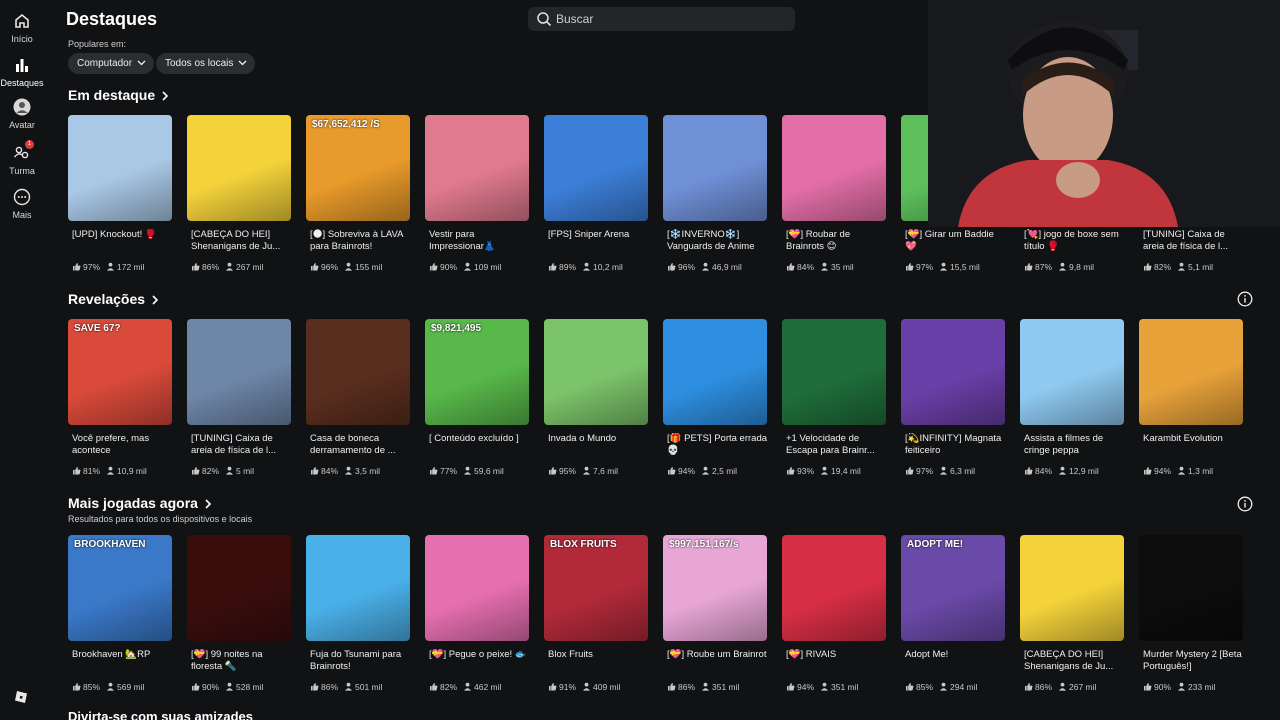 This screenshot has height=720, width=1280. Describe the element at coordinates (358, 661) in the screenshot. I see `game-title: Fuja do Tsunami para Brainrots!` at that location.